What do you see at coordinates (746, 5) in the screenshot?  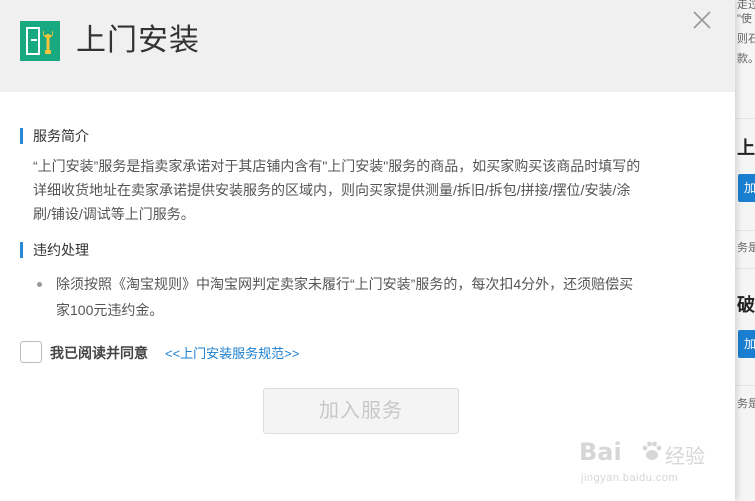 I see `bg-text-fragment: 走过` at bounding box center [746, 5].